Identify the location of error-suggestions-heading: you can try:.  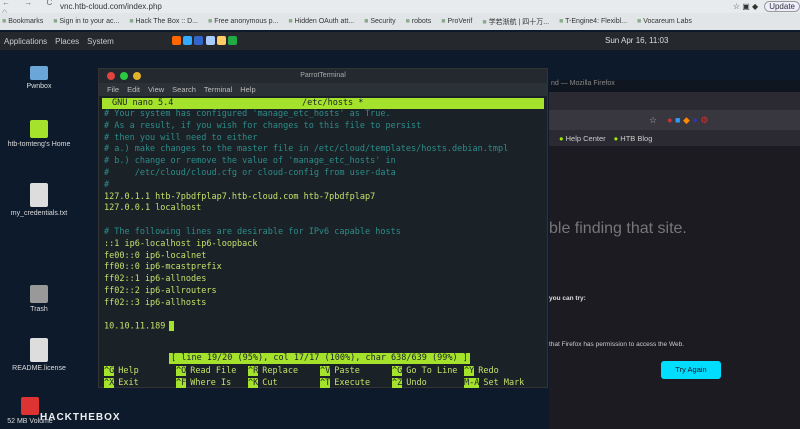
(567, 298).